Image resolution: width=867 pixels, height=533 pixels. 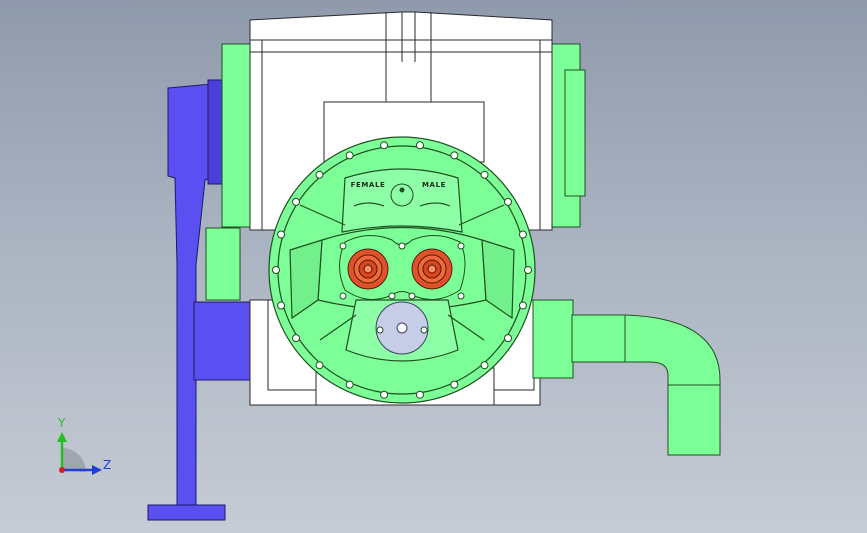 I want to click on x-axis-icon, so click(x=62, y=470).